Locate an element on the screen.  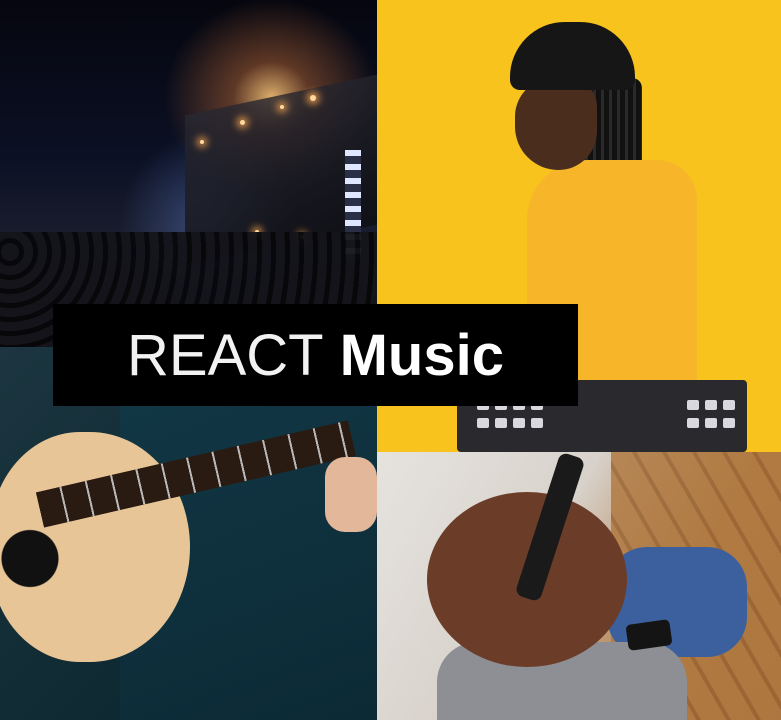
hand is located at coordinates (351, 494).